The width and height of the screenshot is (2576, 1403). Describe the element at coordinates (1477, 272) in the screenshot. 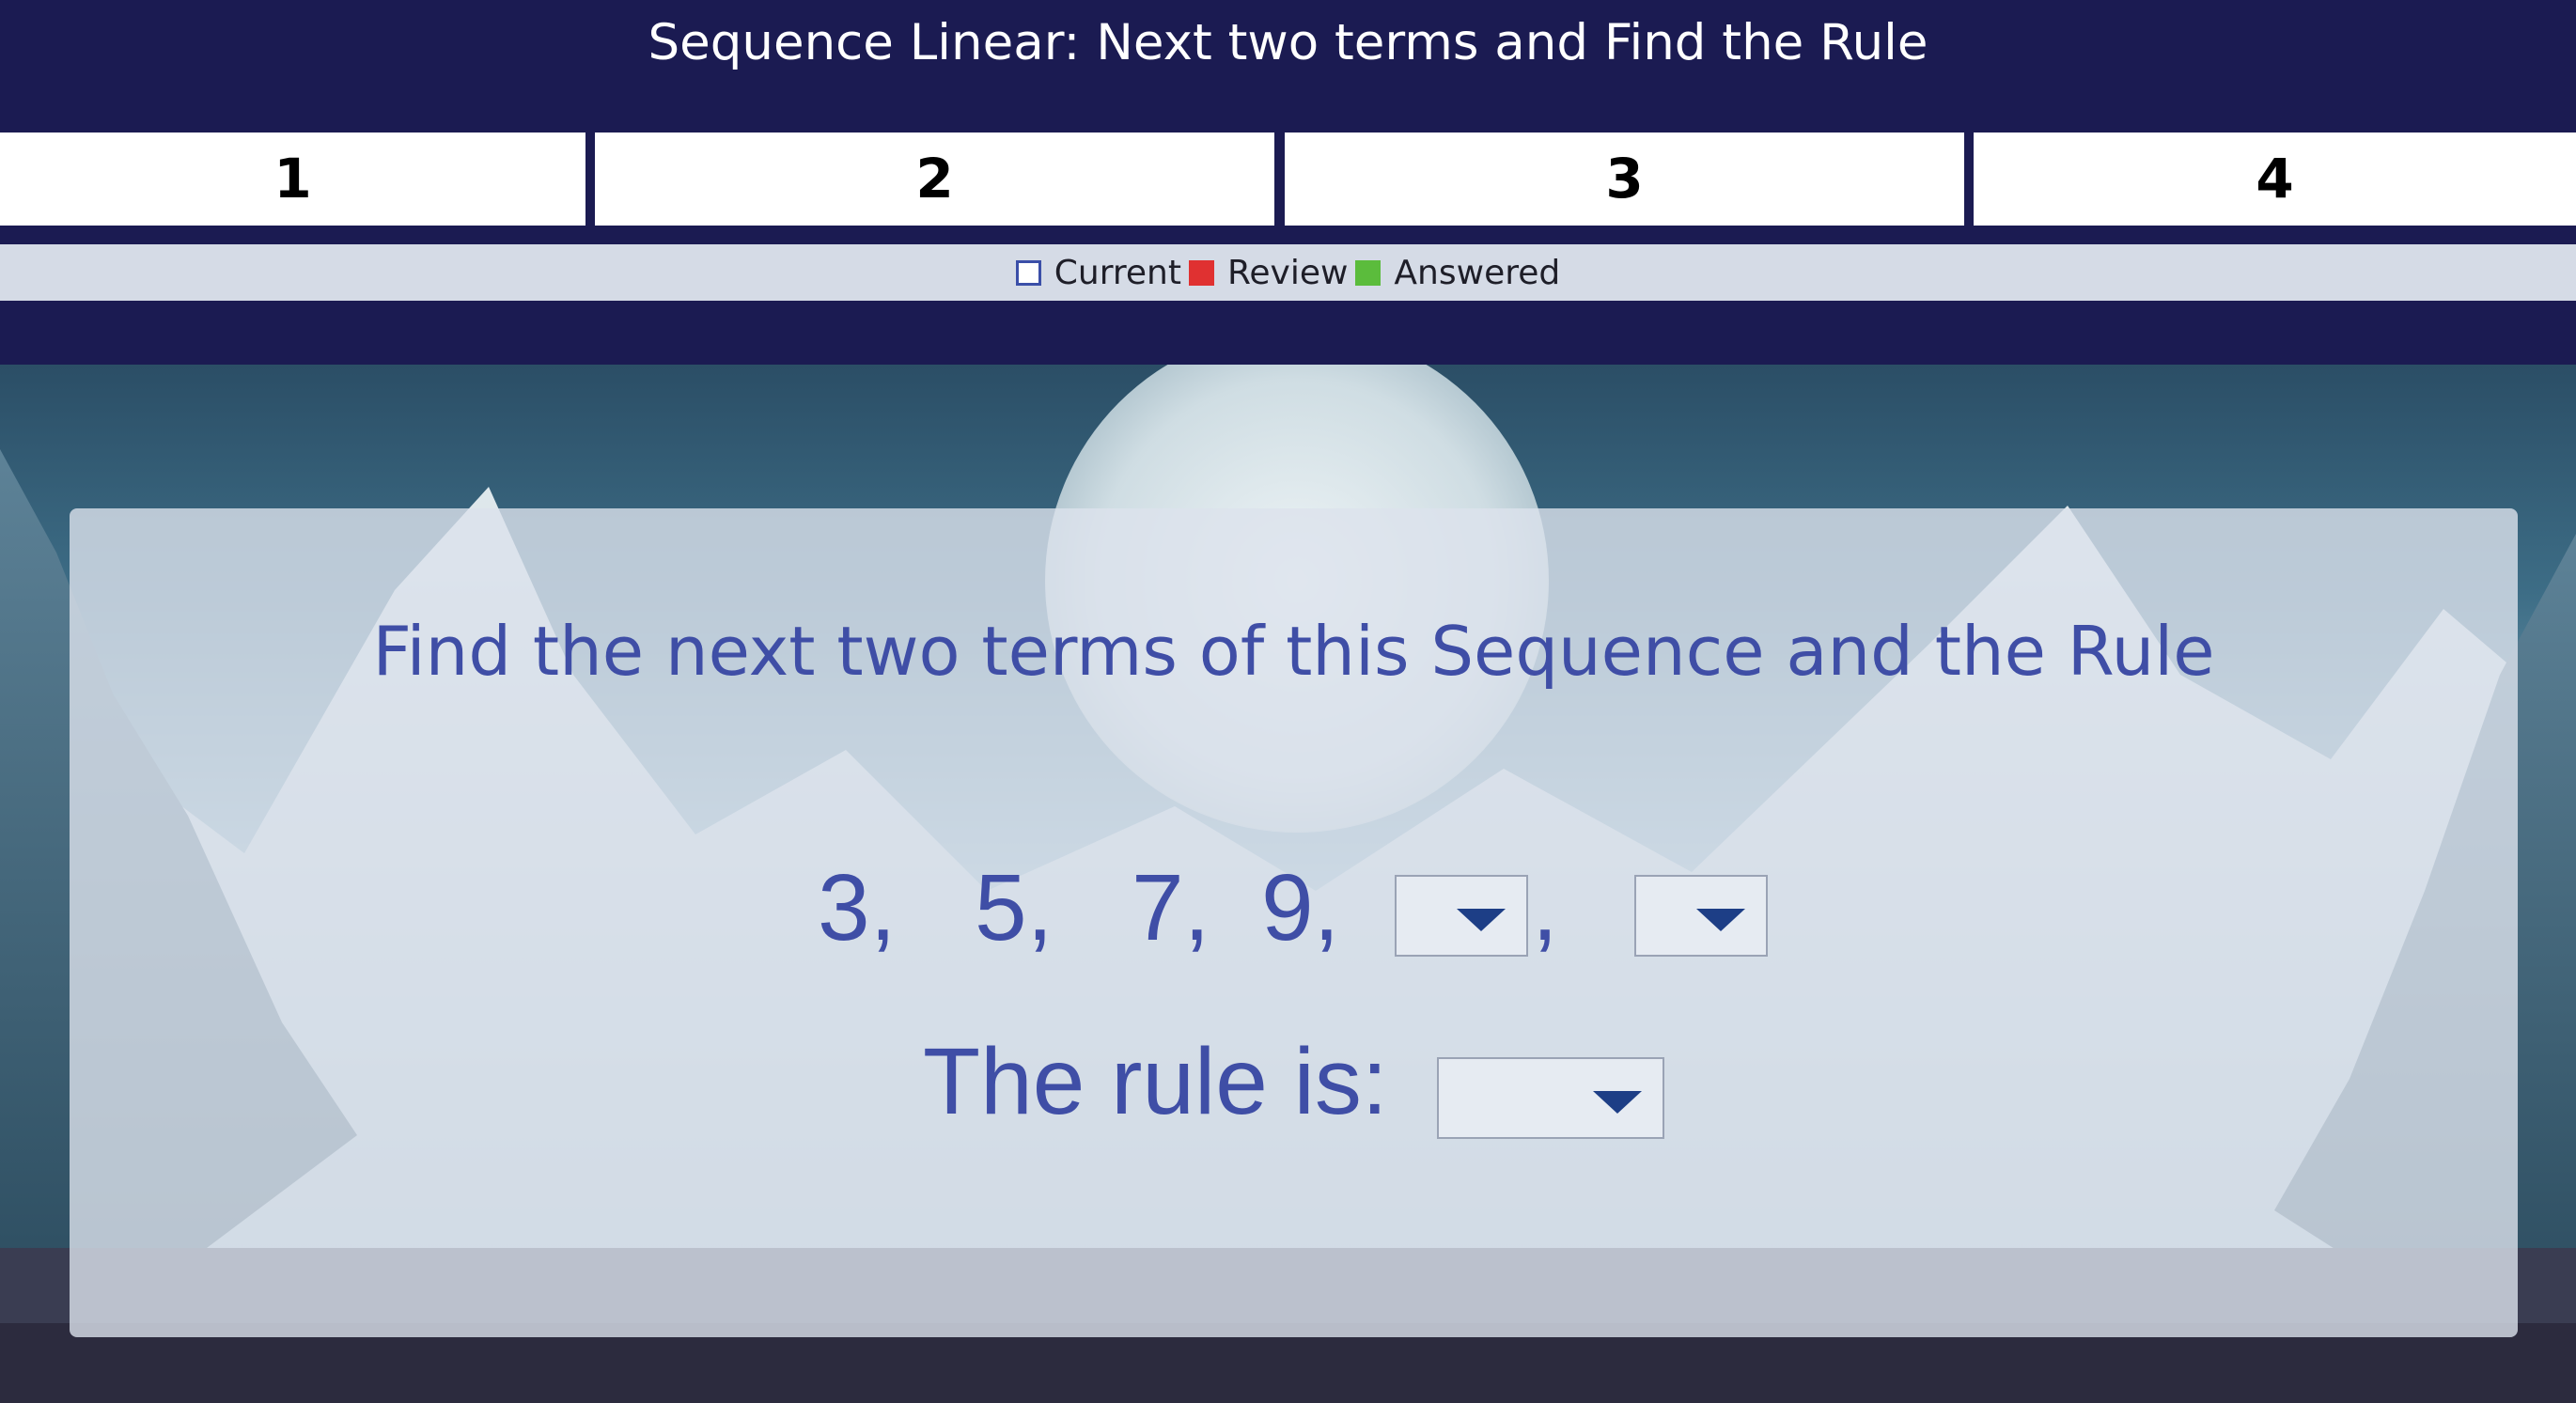

I see `legend-answered-label: Answered` at that location.